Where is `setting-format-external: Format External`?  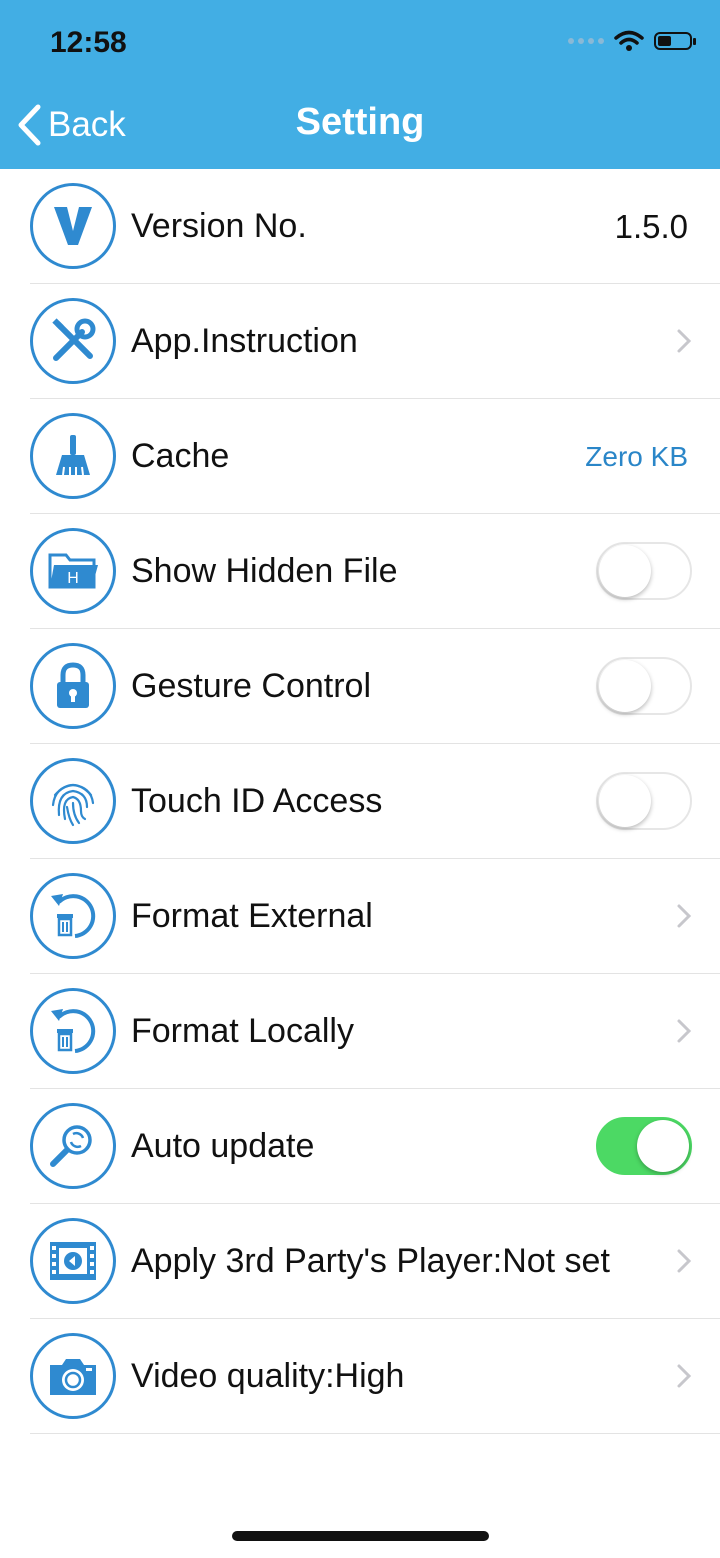 setting-format-external: Format External is located at coordinates (360, 916).